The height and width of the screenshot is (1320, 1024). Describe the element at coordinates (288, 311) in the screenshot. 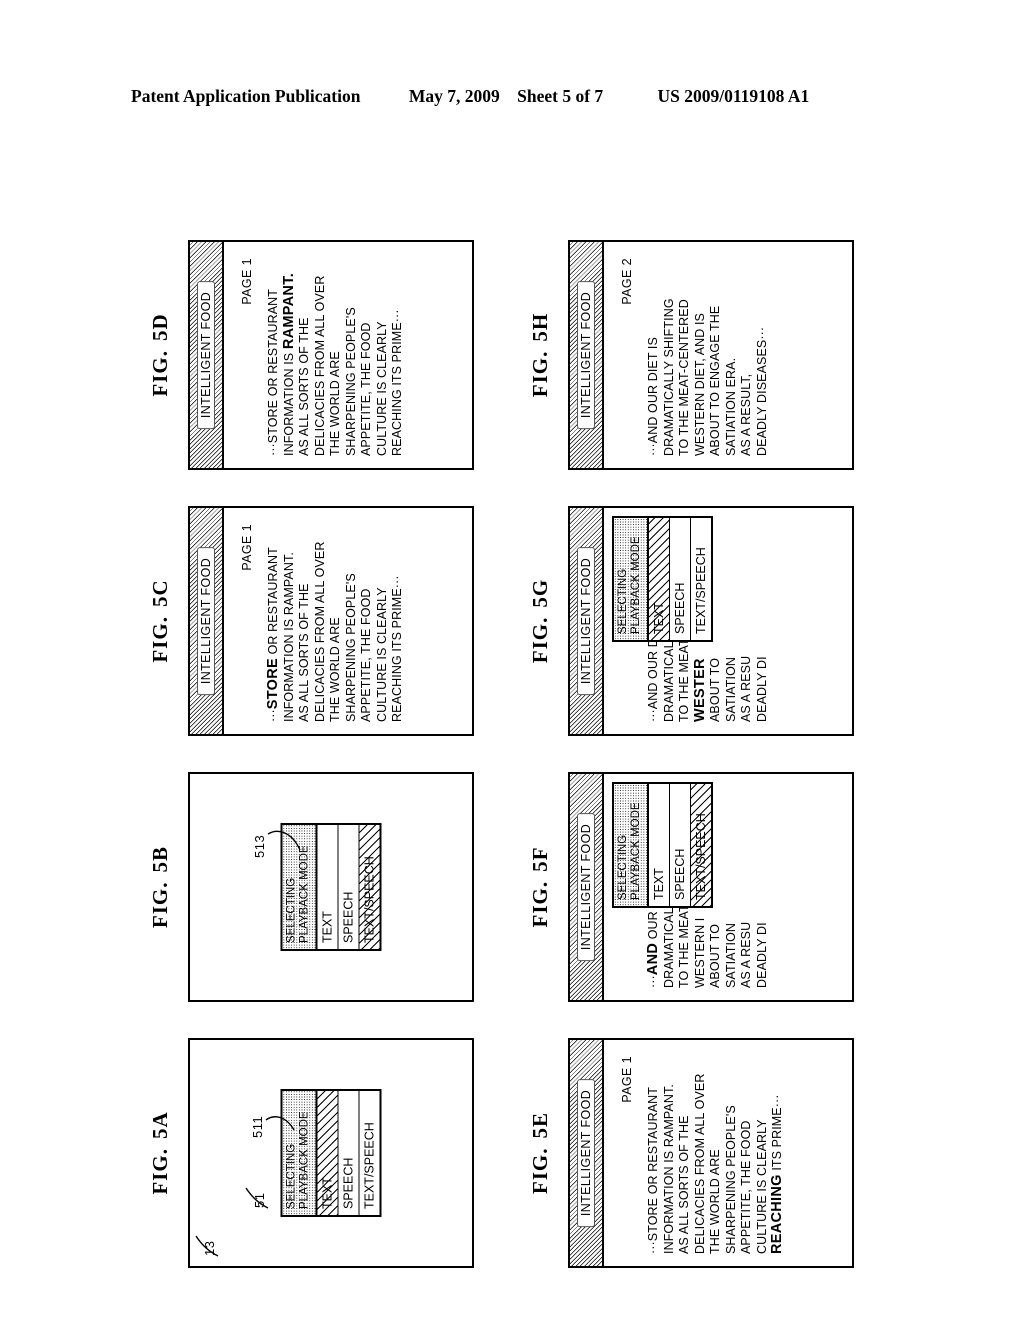

I see `highlighted-word: RAMPANT.` at that location.